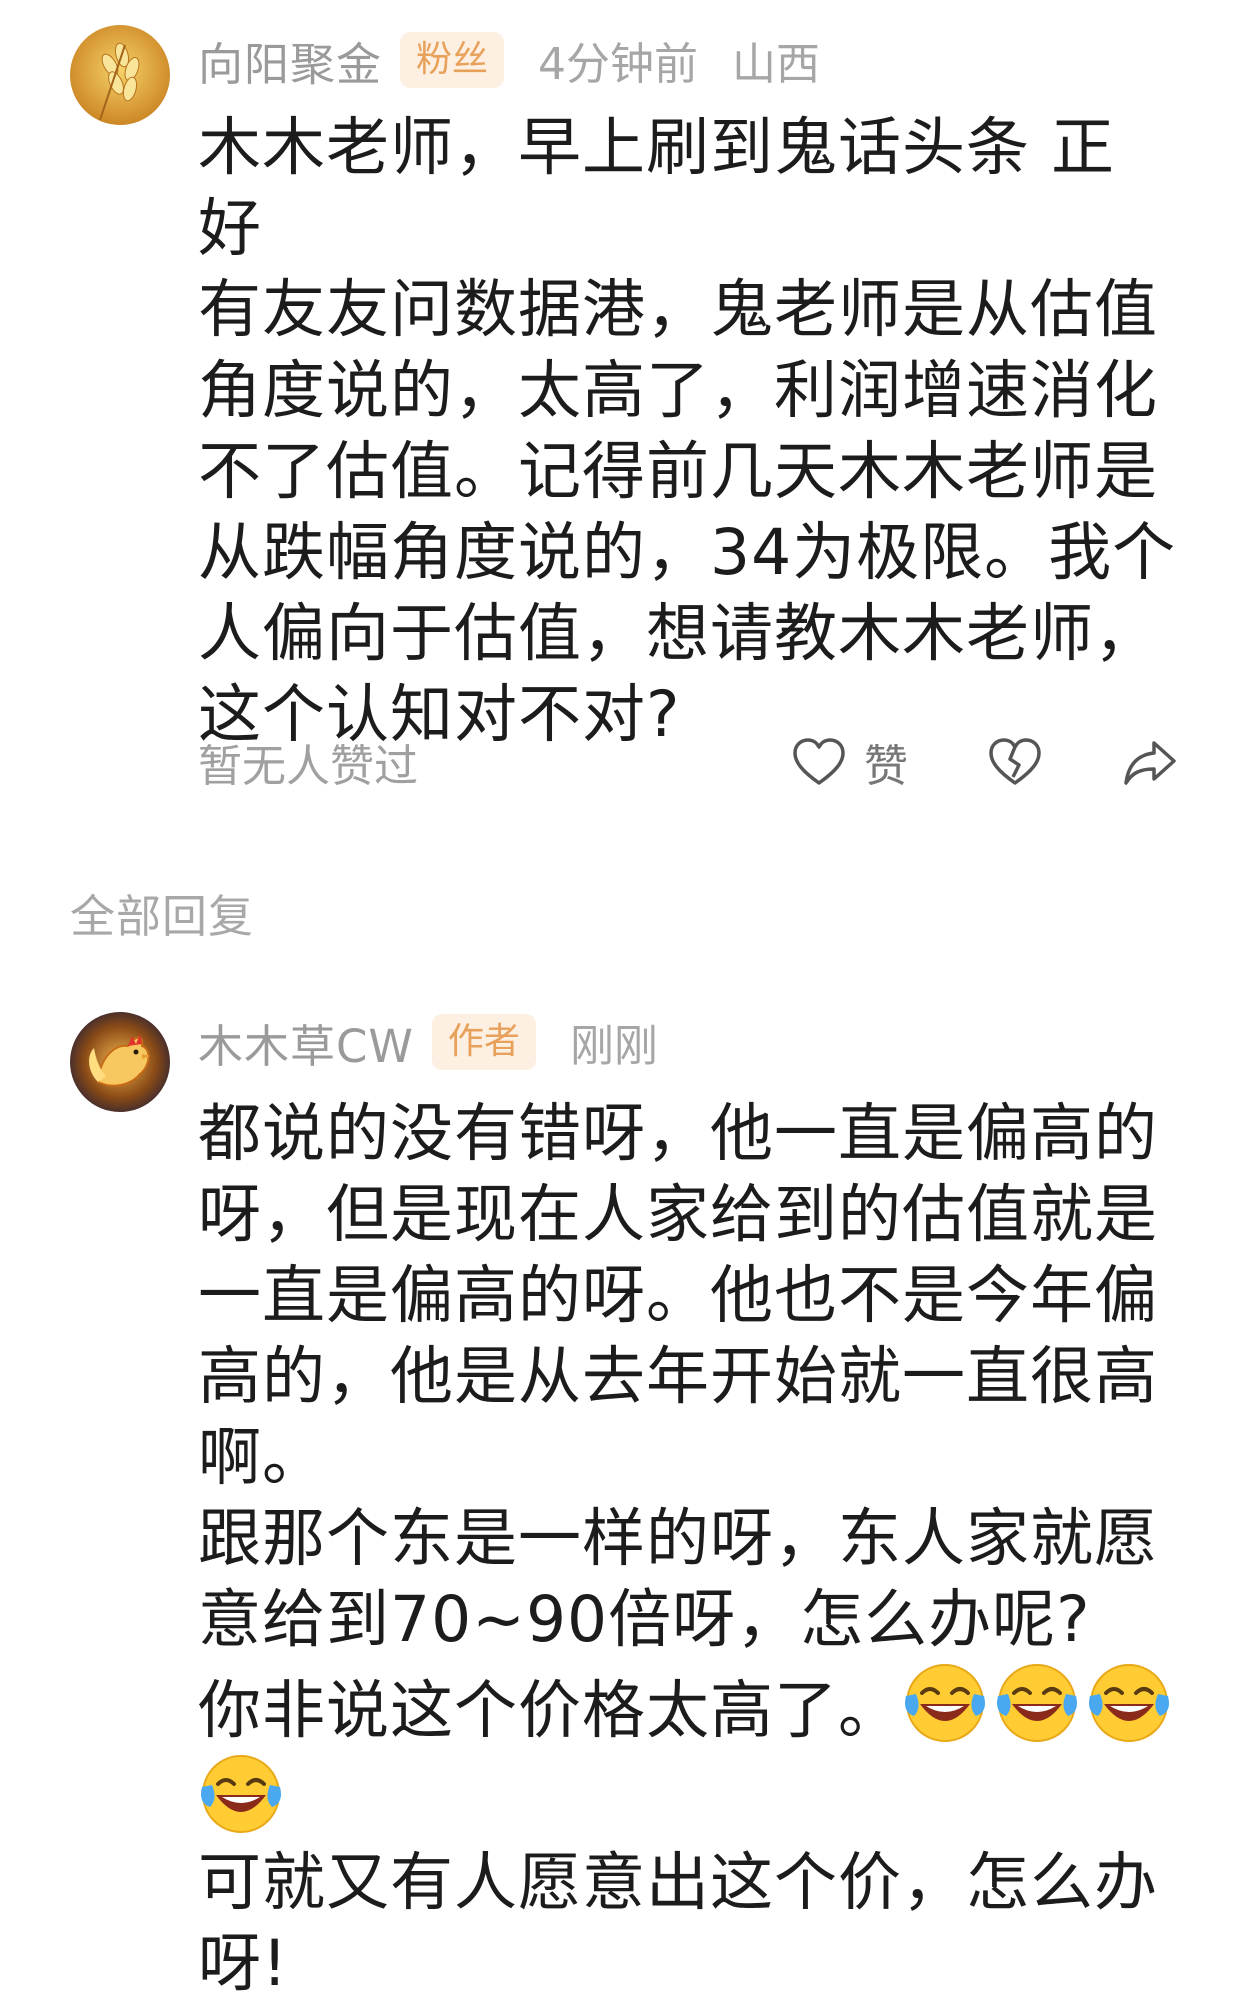 The image size is (1240, 2004). Describe the element at coordinates (428, 1042) in the screenshot. I see `reply-meta: 木木草CW 作者 刚刚` at that location.